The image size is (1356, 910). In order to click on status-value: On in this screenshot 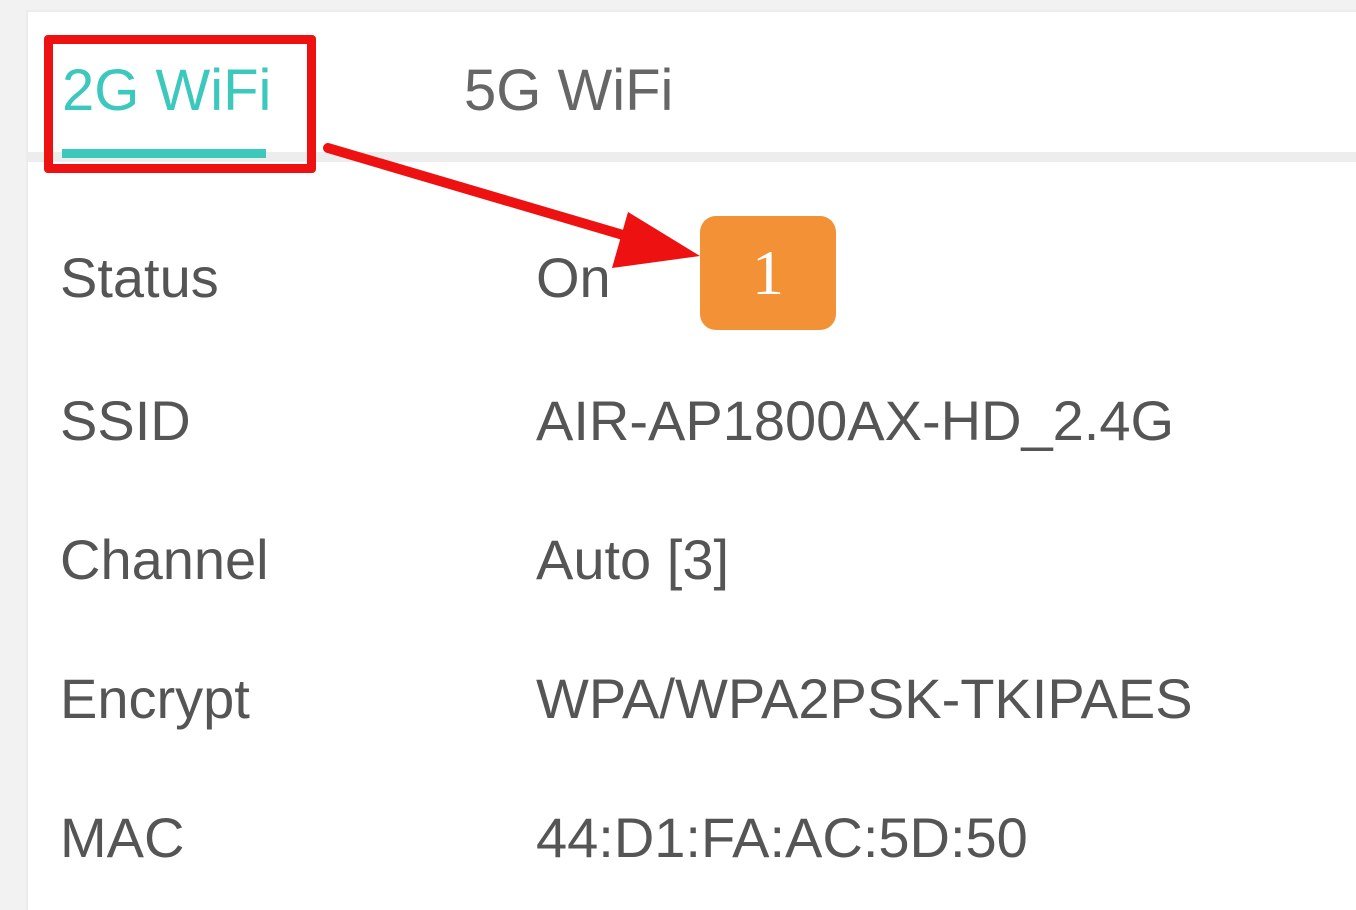, I will do `click(573, 277)`.